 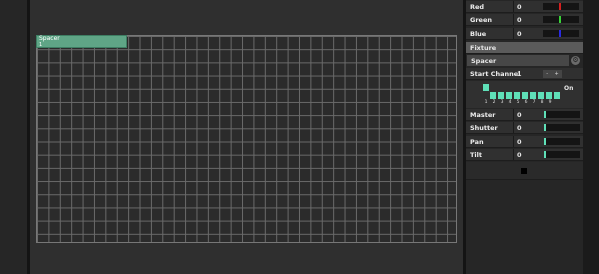 I want to click on tilt-slider-handle, so click(x=545, y=154).